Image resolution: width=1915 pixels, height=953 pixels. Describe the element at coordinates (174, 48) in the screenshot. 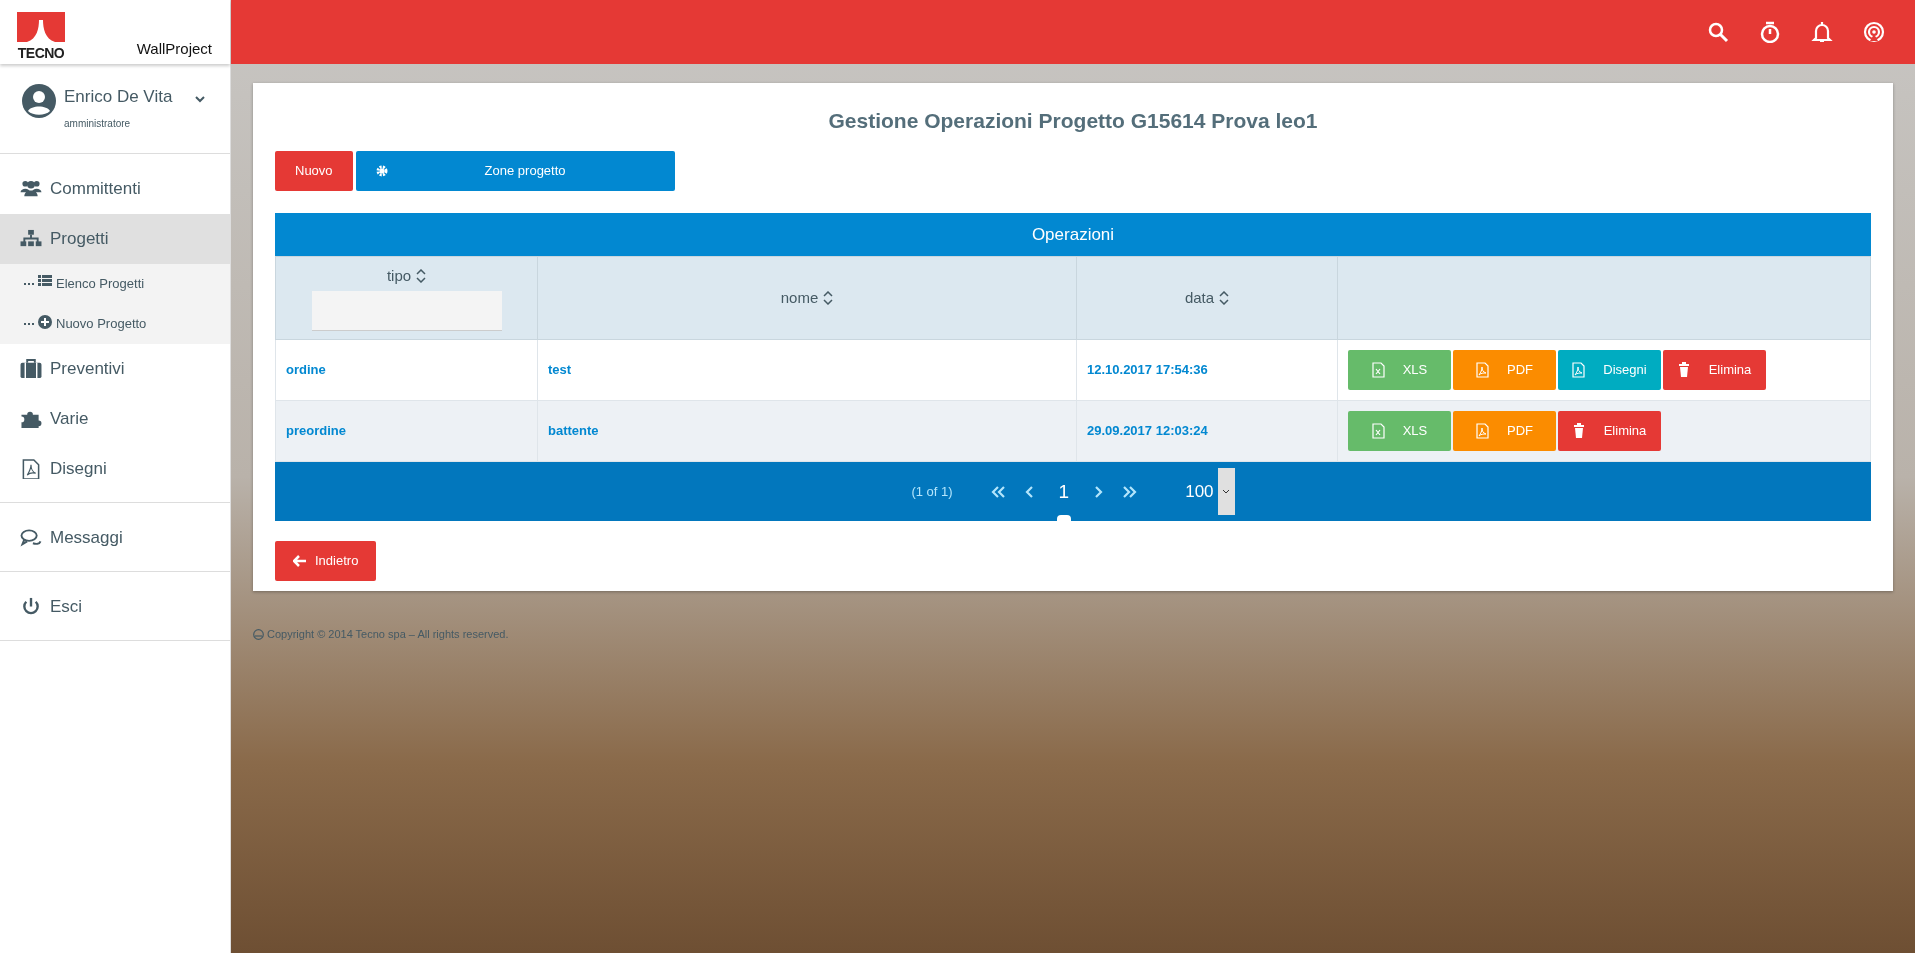

I see `app-name: WallProject` at that location.